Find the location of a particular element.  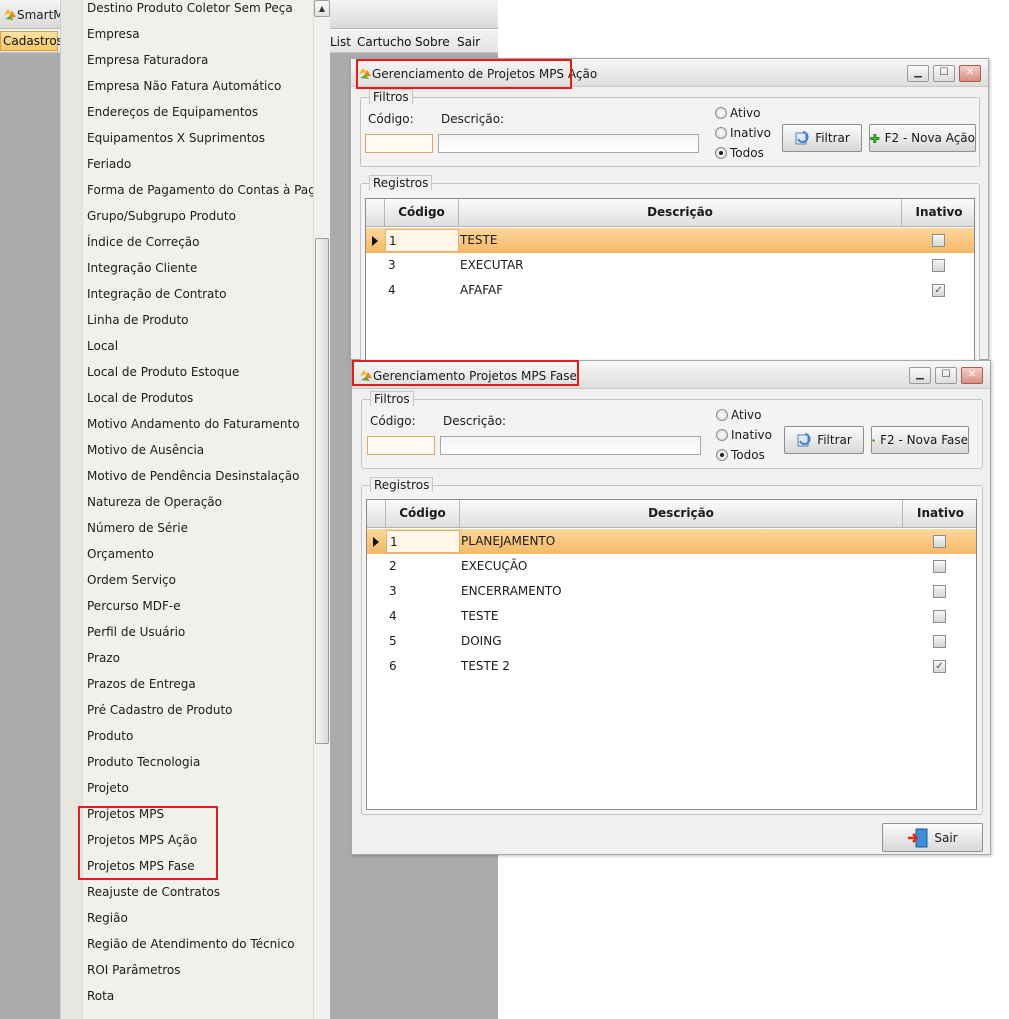

table-row: 4 TESTE is located at coordinates (671, 616).